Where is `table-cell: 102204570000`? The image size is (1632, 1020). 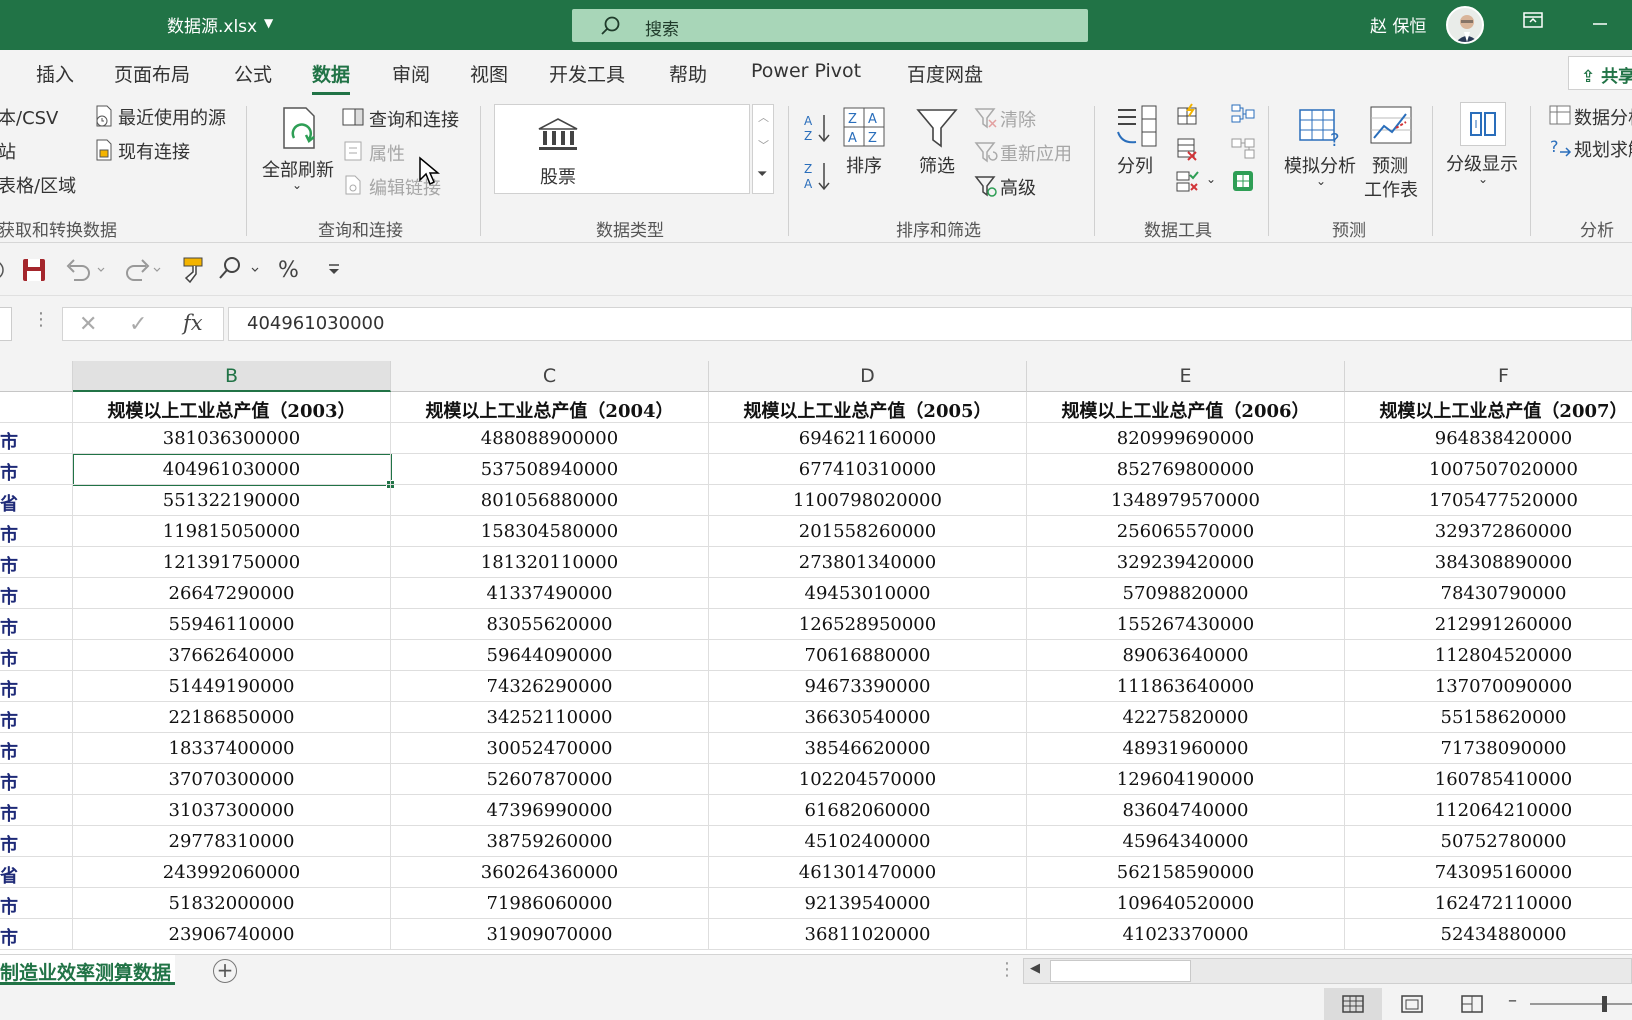 table-cell: 102204570000 is located at coordinates (868, 779).